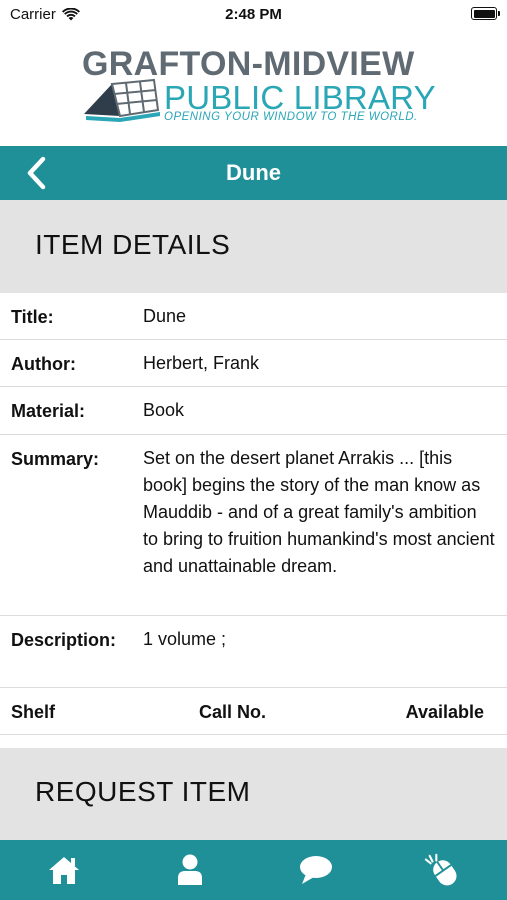 Image resolution: width=507 pixels, height=900 pixels. Describe the element at coordinates (32, 317) in the screenshot. I see `detail-label: Title:` at that location.